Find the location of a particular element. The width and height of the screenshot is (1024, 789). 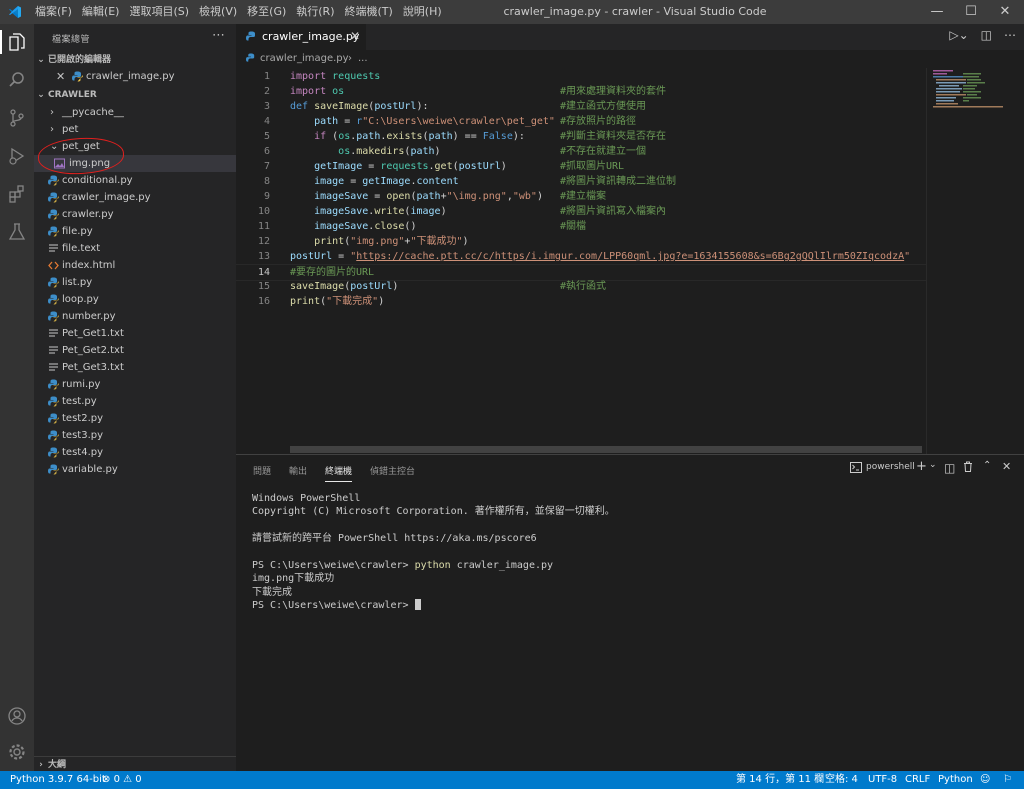

code-token: "wb" is located at coordinates (524, 196).